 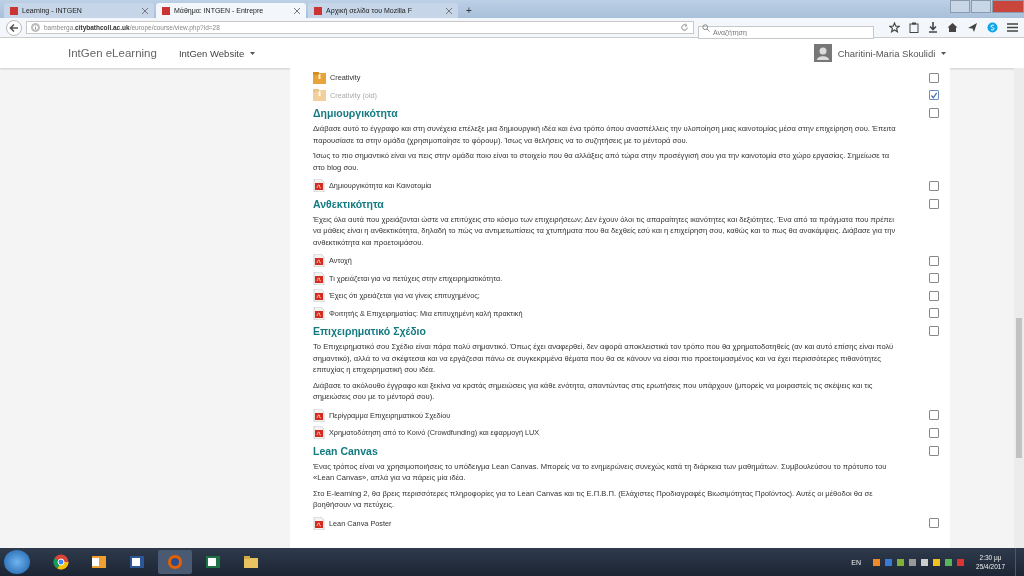 What do you see at coordinates (355, 113) in the screenshot?
I see `section-heading: Δημιουργικότητα` at bounding box center [355, 113].